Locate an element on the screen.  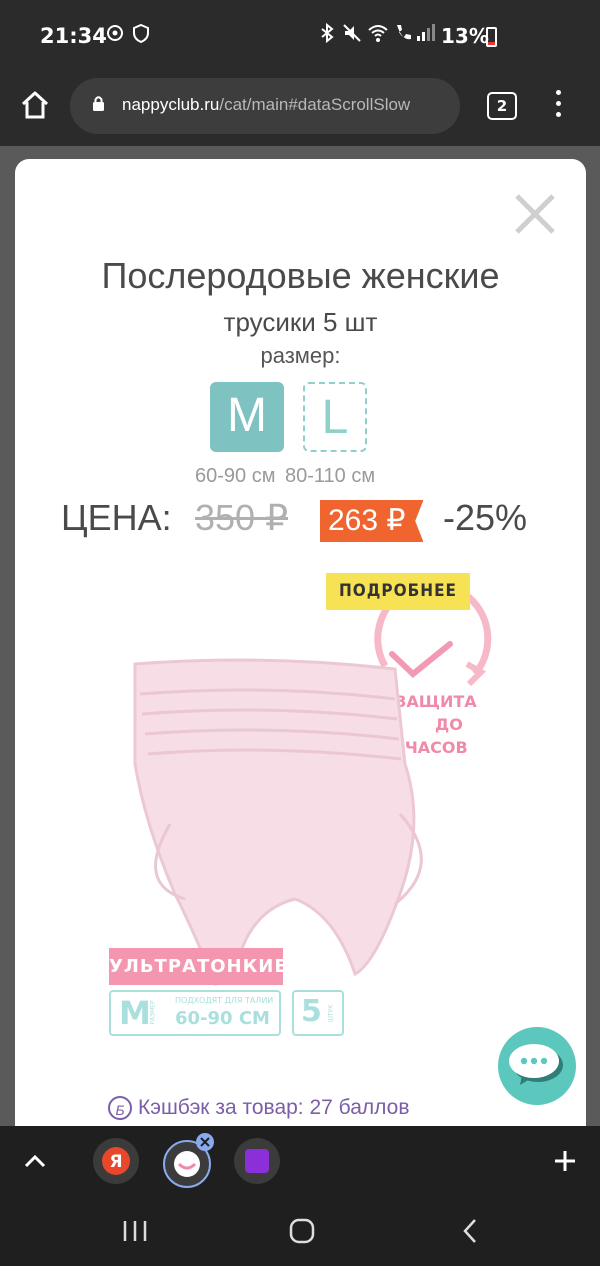
discount-percent: -25% is located at coordinates (485, 517).